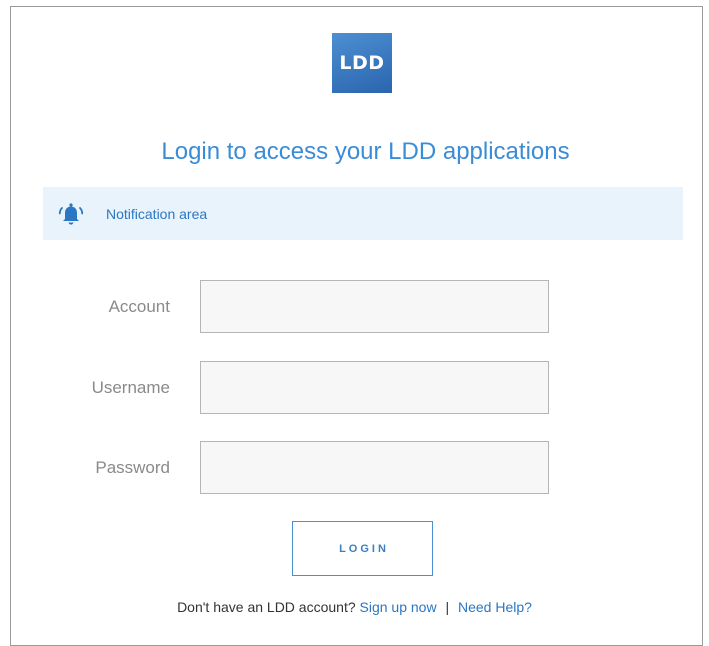 The width and height of the screenshot is (709, 646). Describe the element at coordinates (362, 548) in the screenshot. I see `login-button: LOGIN` at that location.